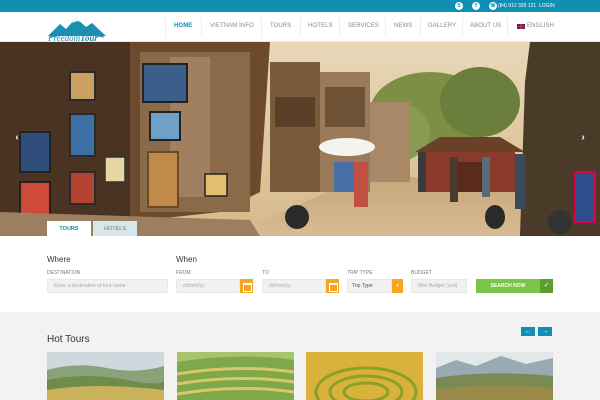 The height and width of the screenshot is (400, 600). Describe the element at coordinates (546, 286) in the screenshot. I see `check-icon: ✓` at that location.